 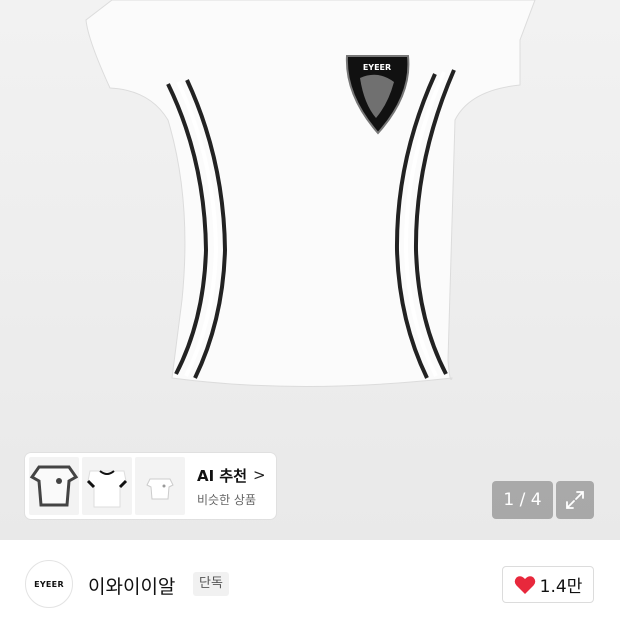 I want to click on heart-icon, so click(x=524, y=584).